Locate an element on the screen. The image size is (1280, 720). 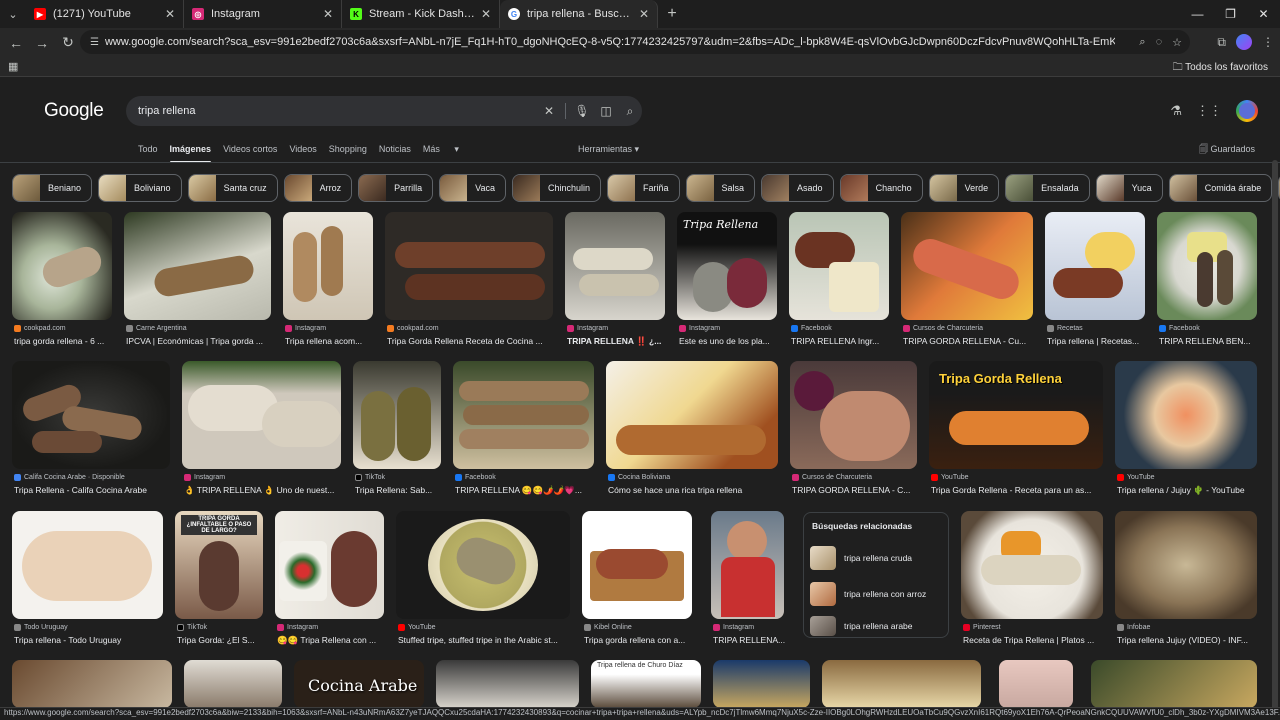
tab-shopping: Shopping is located at coordinates (348, 149).